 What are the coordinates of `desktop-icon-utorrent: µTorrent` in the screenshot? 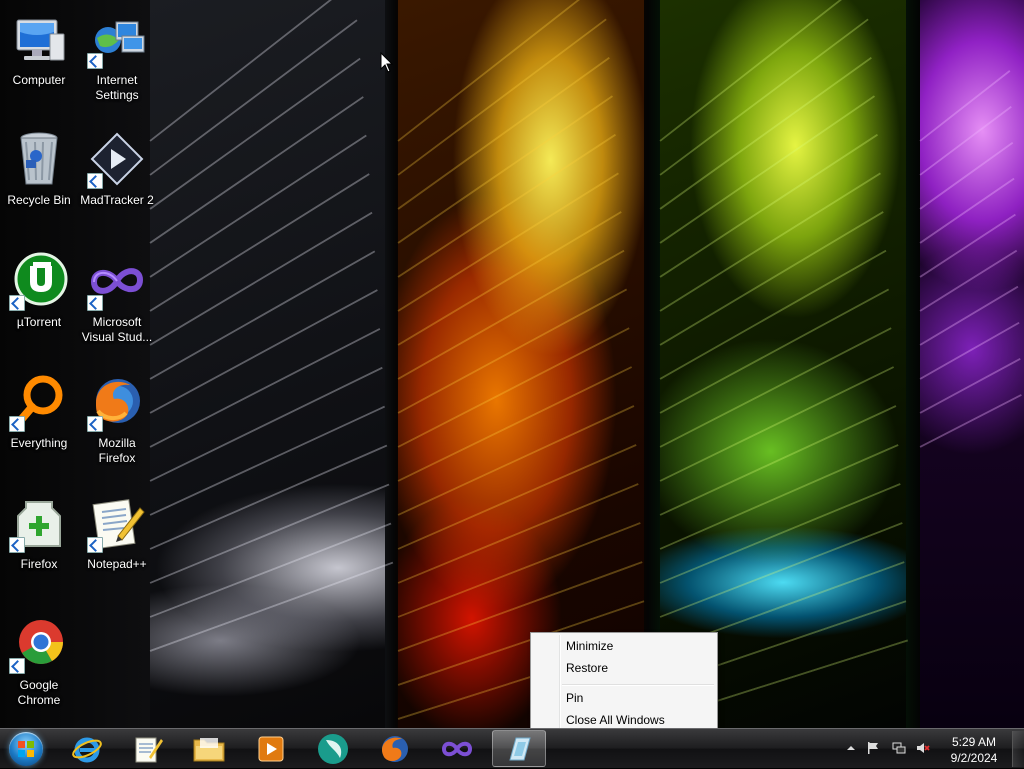 It's located at (39, 291).